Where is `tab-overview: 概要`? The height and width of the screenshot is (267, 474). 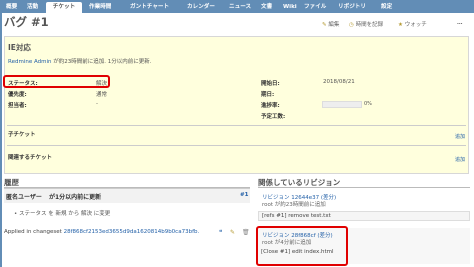 tab-overview: 概要 is located at coordinates (11, 7).